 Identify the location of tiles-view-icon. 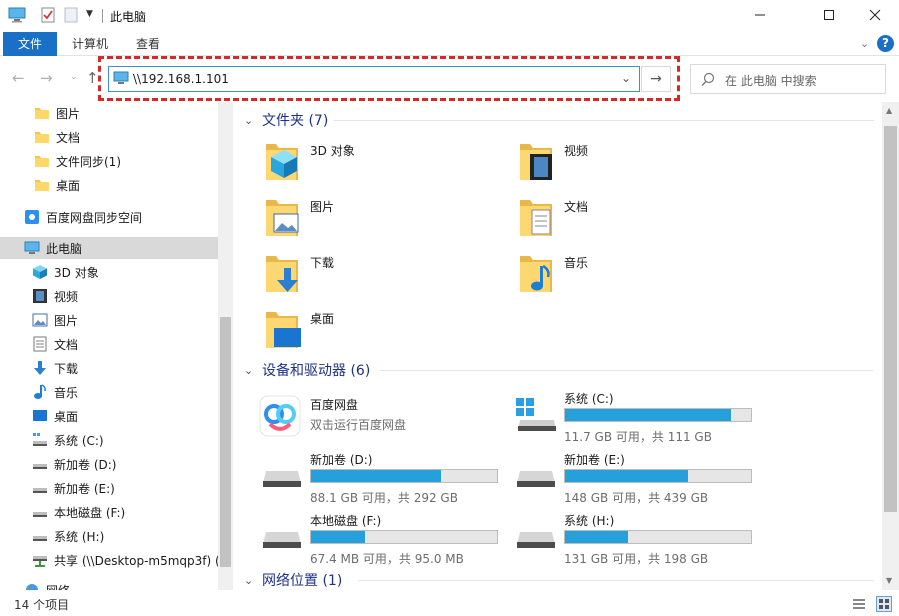
(884, 604).